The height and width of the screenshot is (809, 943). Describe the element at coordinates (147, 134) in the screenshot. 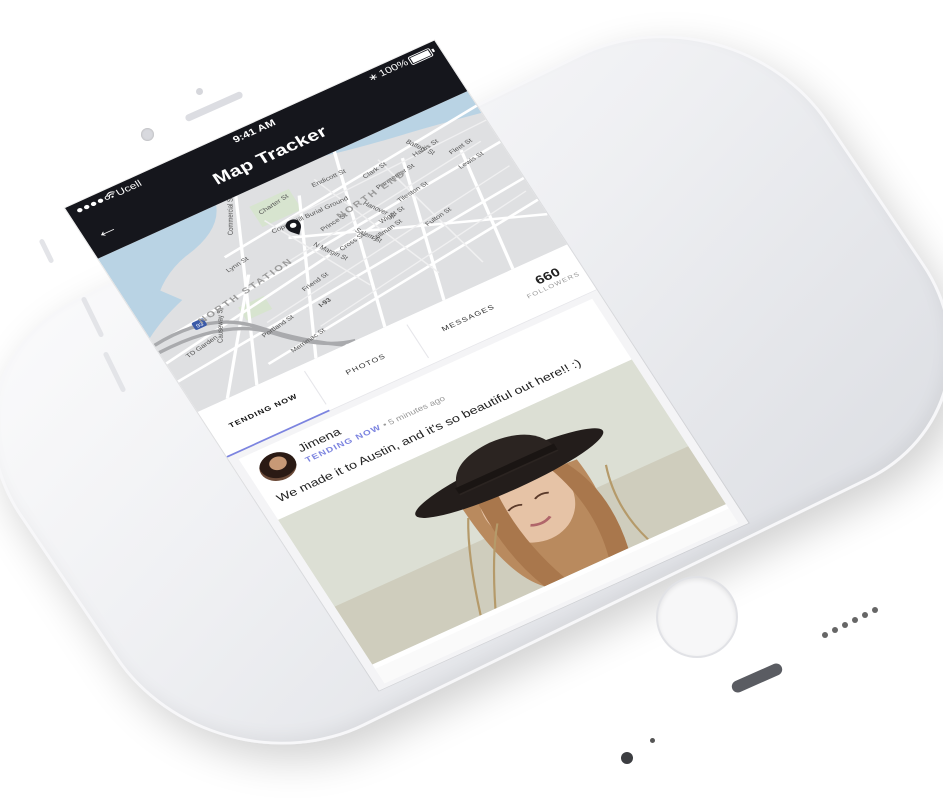

I see `front-camera` at that location.